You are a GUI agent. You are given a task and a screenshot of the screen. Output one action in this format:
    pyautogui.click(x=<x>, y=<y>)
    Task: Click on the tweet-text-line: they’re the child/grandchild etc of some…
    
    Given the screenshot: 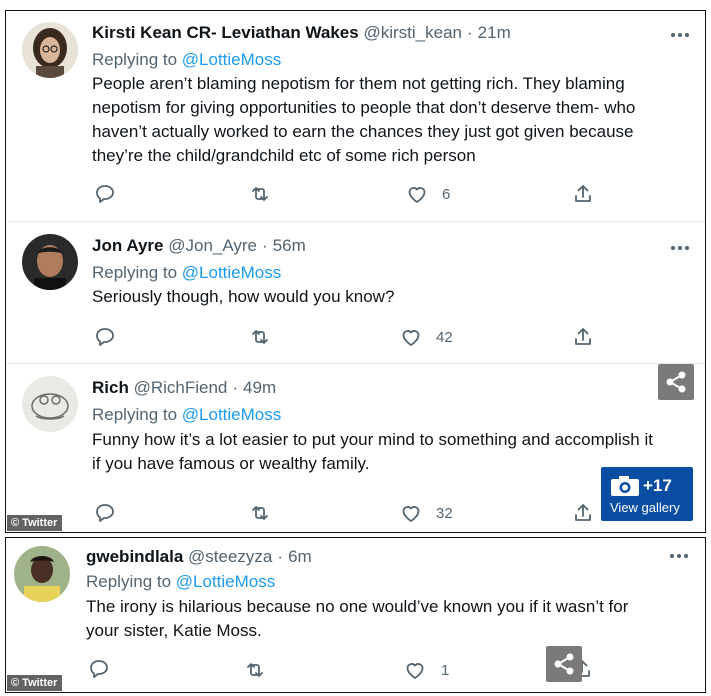 What is the action you would take?
    pyautogui.click(x=284, y=155)
    